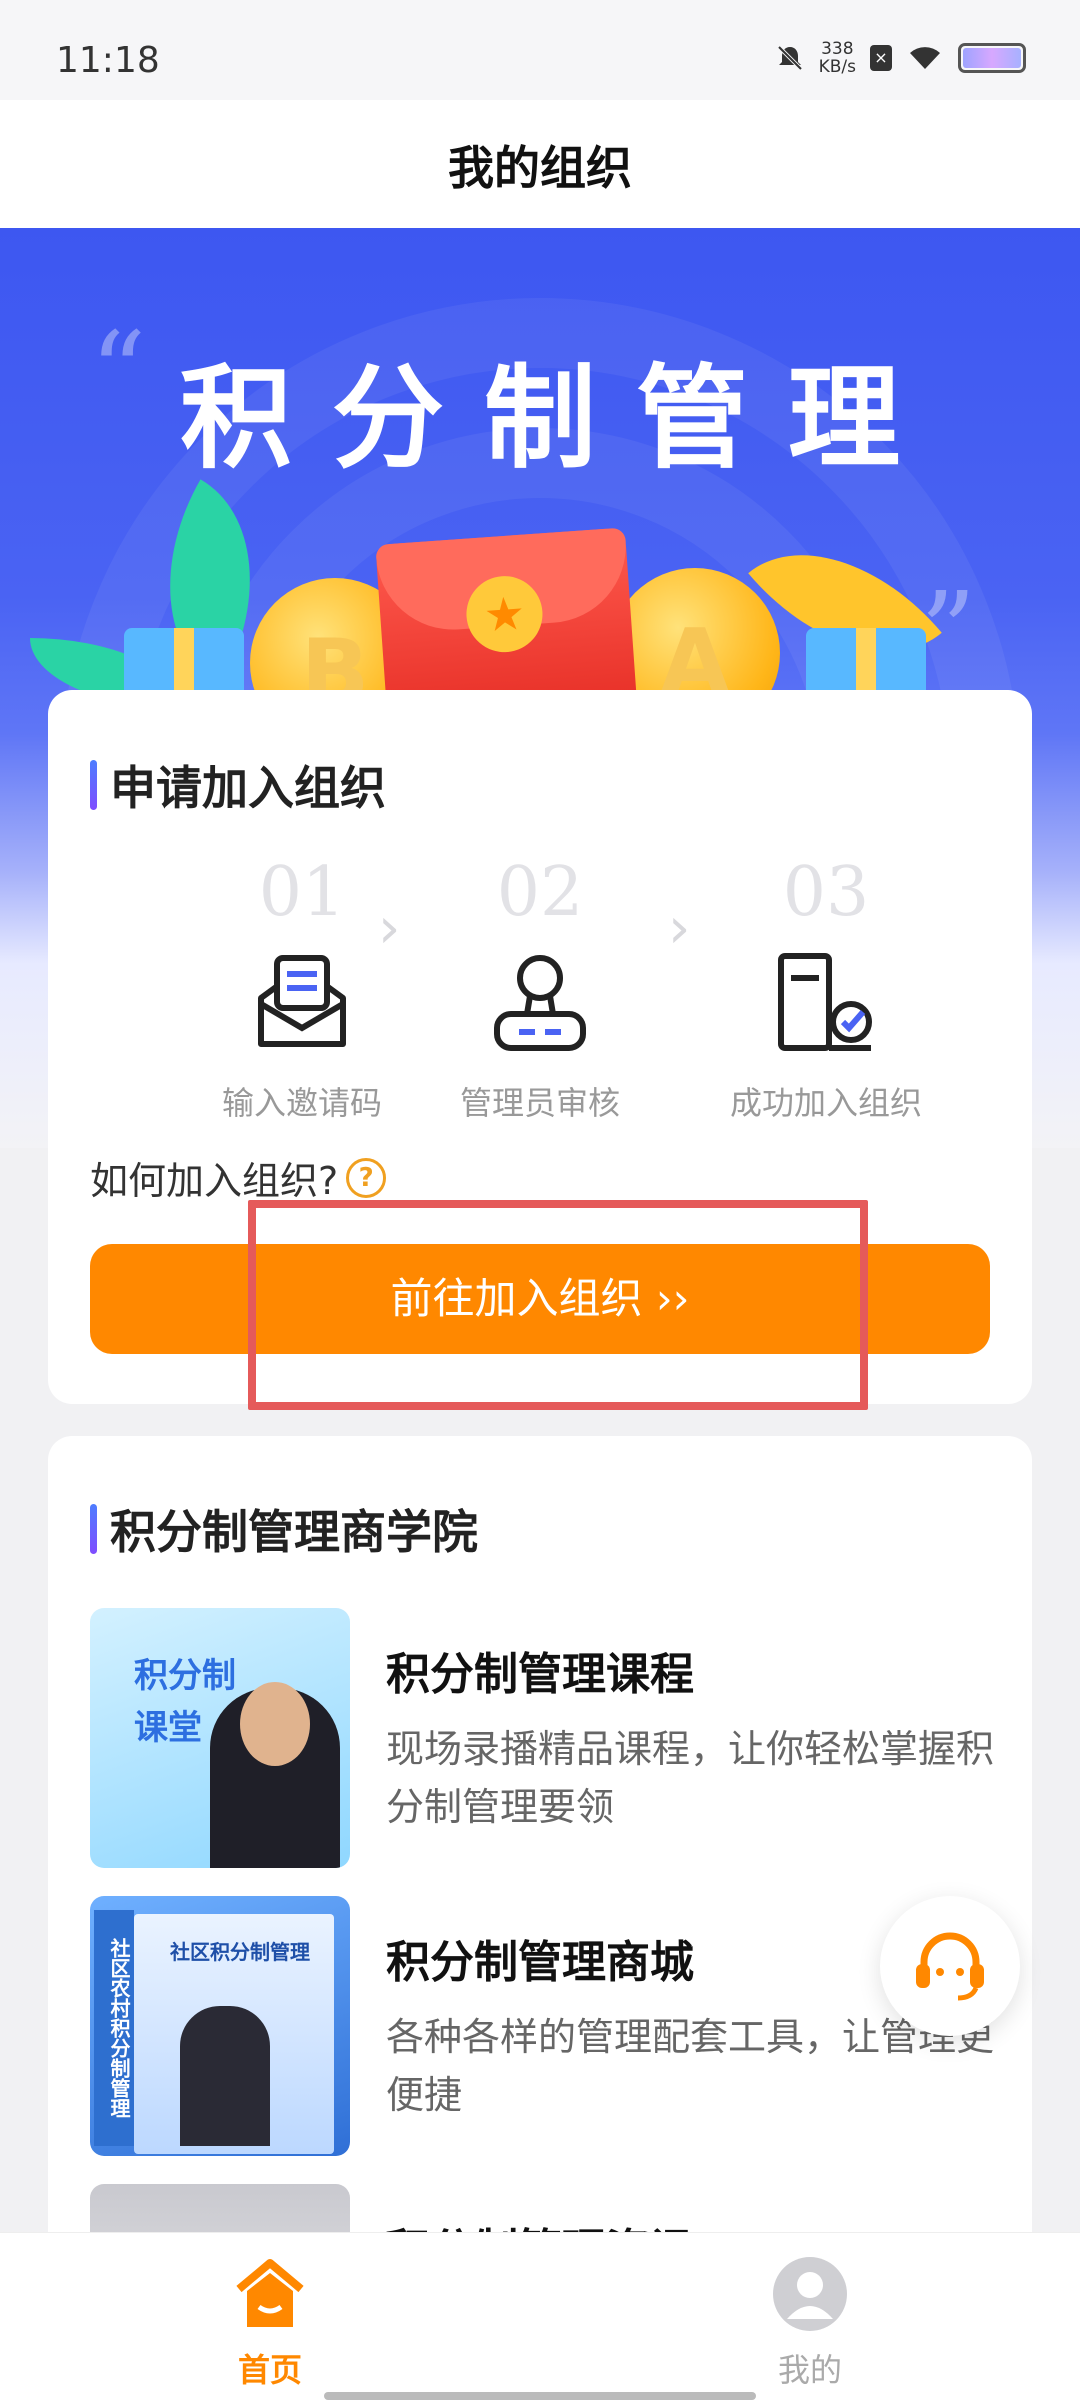  What do you see at coordinates (826, 892) in the screenshot?
I see `step-number: 03` at bounding box center [826, 892].